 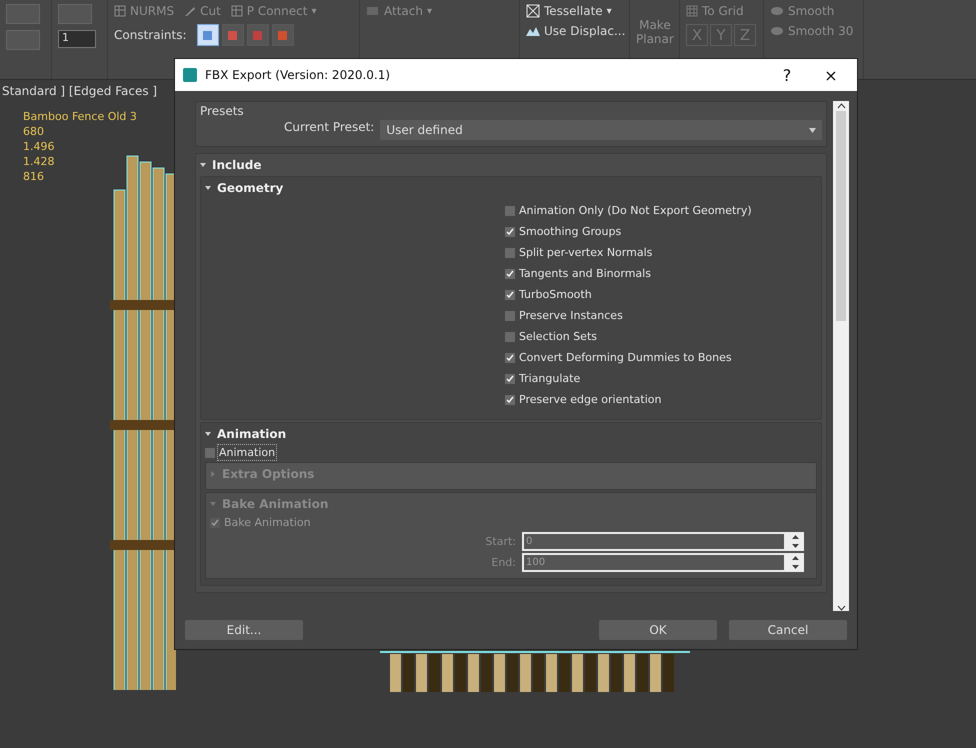 What do you see at coordinates (586, 252) in the screenshot?
I see `checkbox-label: Split per-vertex Normals` at bounding box center [586, 252].